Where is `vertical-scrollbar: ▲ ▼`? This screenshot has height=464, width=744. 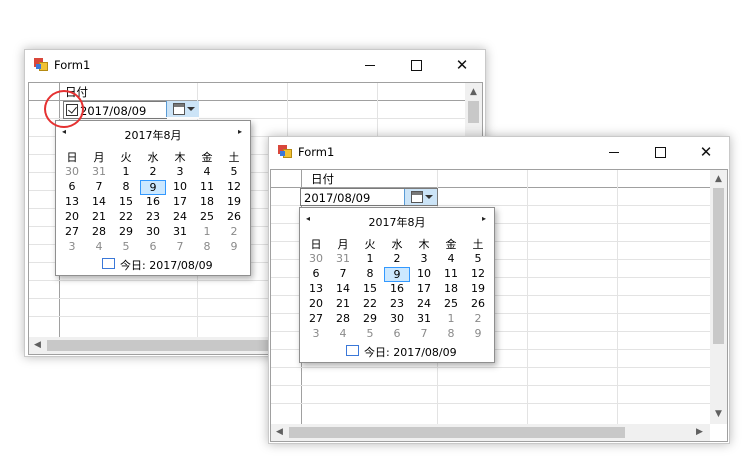 vertical-scrollbar: ▲ ▼ is located at coordinates (718, 297).